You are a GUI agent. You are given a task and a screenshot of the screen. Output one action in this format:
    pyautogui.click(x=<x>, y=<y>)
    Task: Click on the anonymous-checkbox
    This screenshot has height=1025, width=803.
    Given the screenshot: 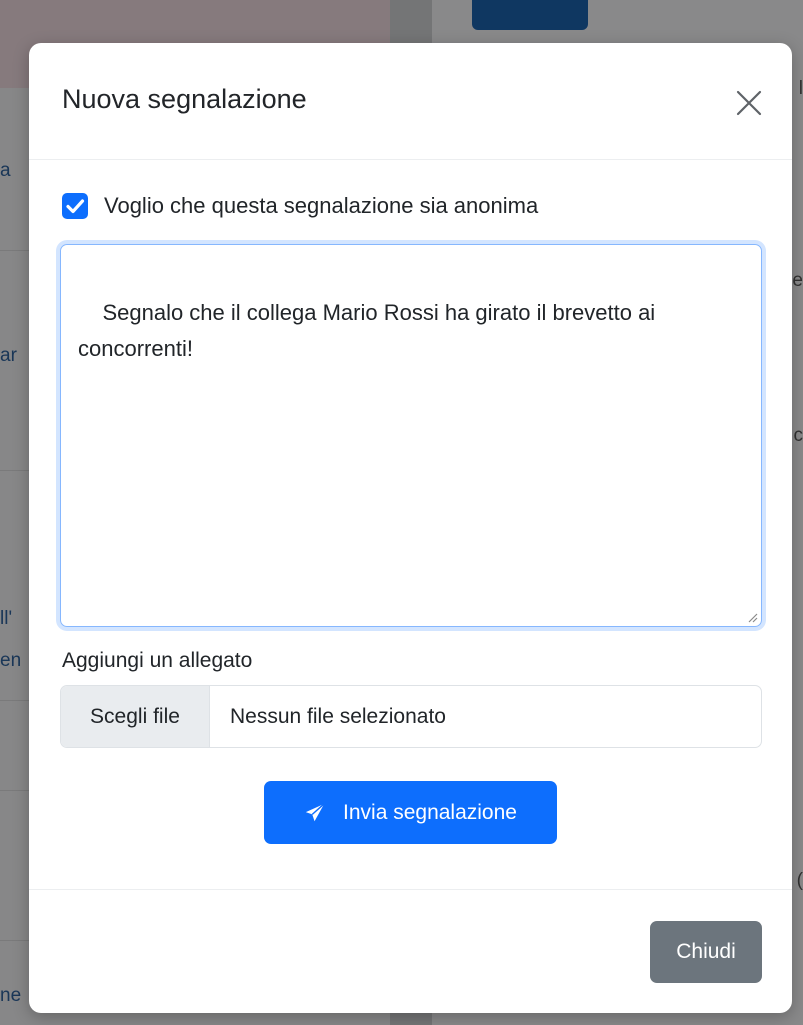 What is the action you would take?
    pyautogui.click(x=75, y=206)
    